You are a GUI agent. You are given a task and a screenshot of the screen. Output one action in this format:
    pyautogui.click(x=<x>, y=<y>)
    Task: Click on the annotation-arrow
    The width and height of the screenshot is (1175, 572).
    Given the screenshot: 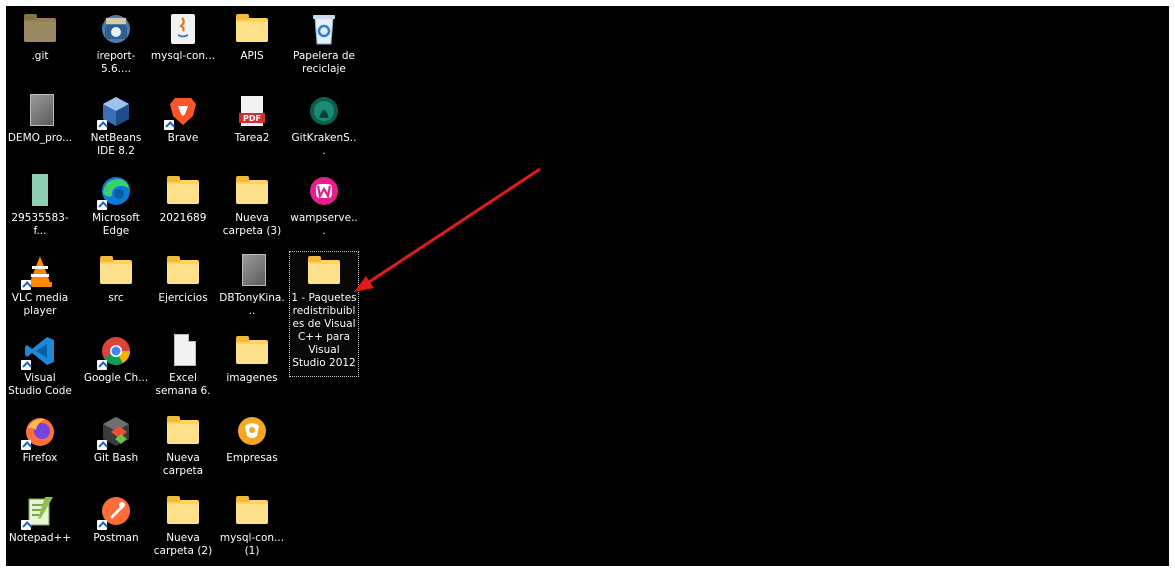 What is the action you would take?
    pyautogui.click(x=447, y=229)
    